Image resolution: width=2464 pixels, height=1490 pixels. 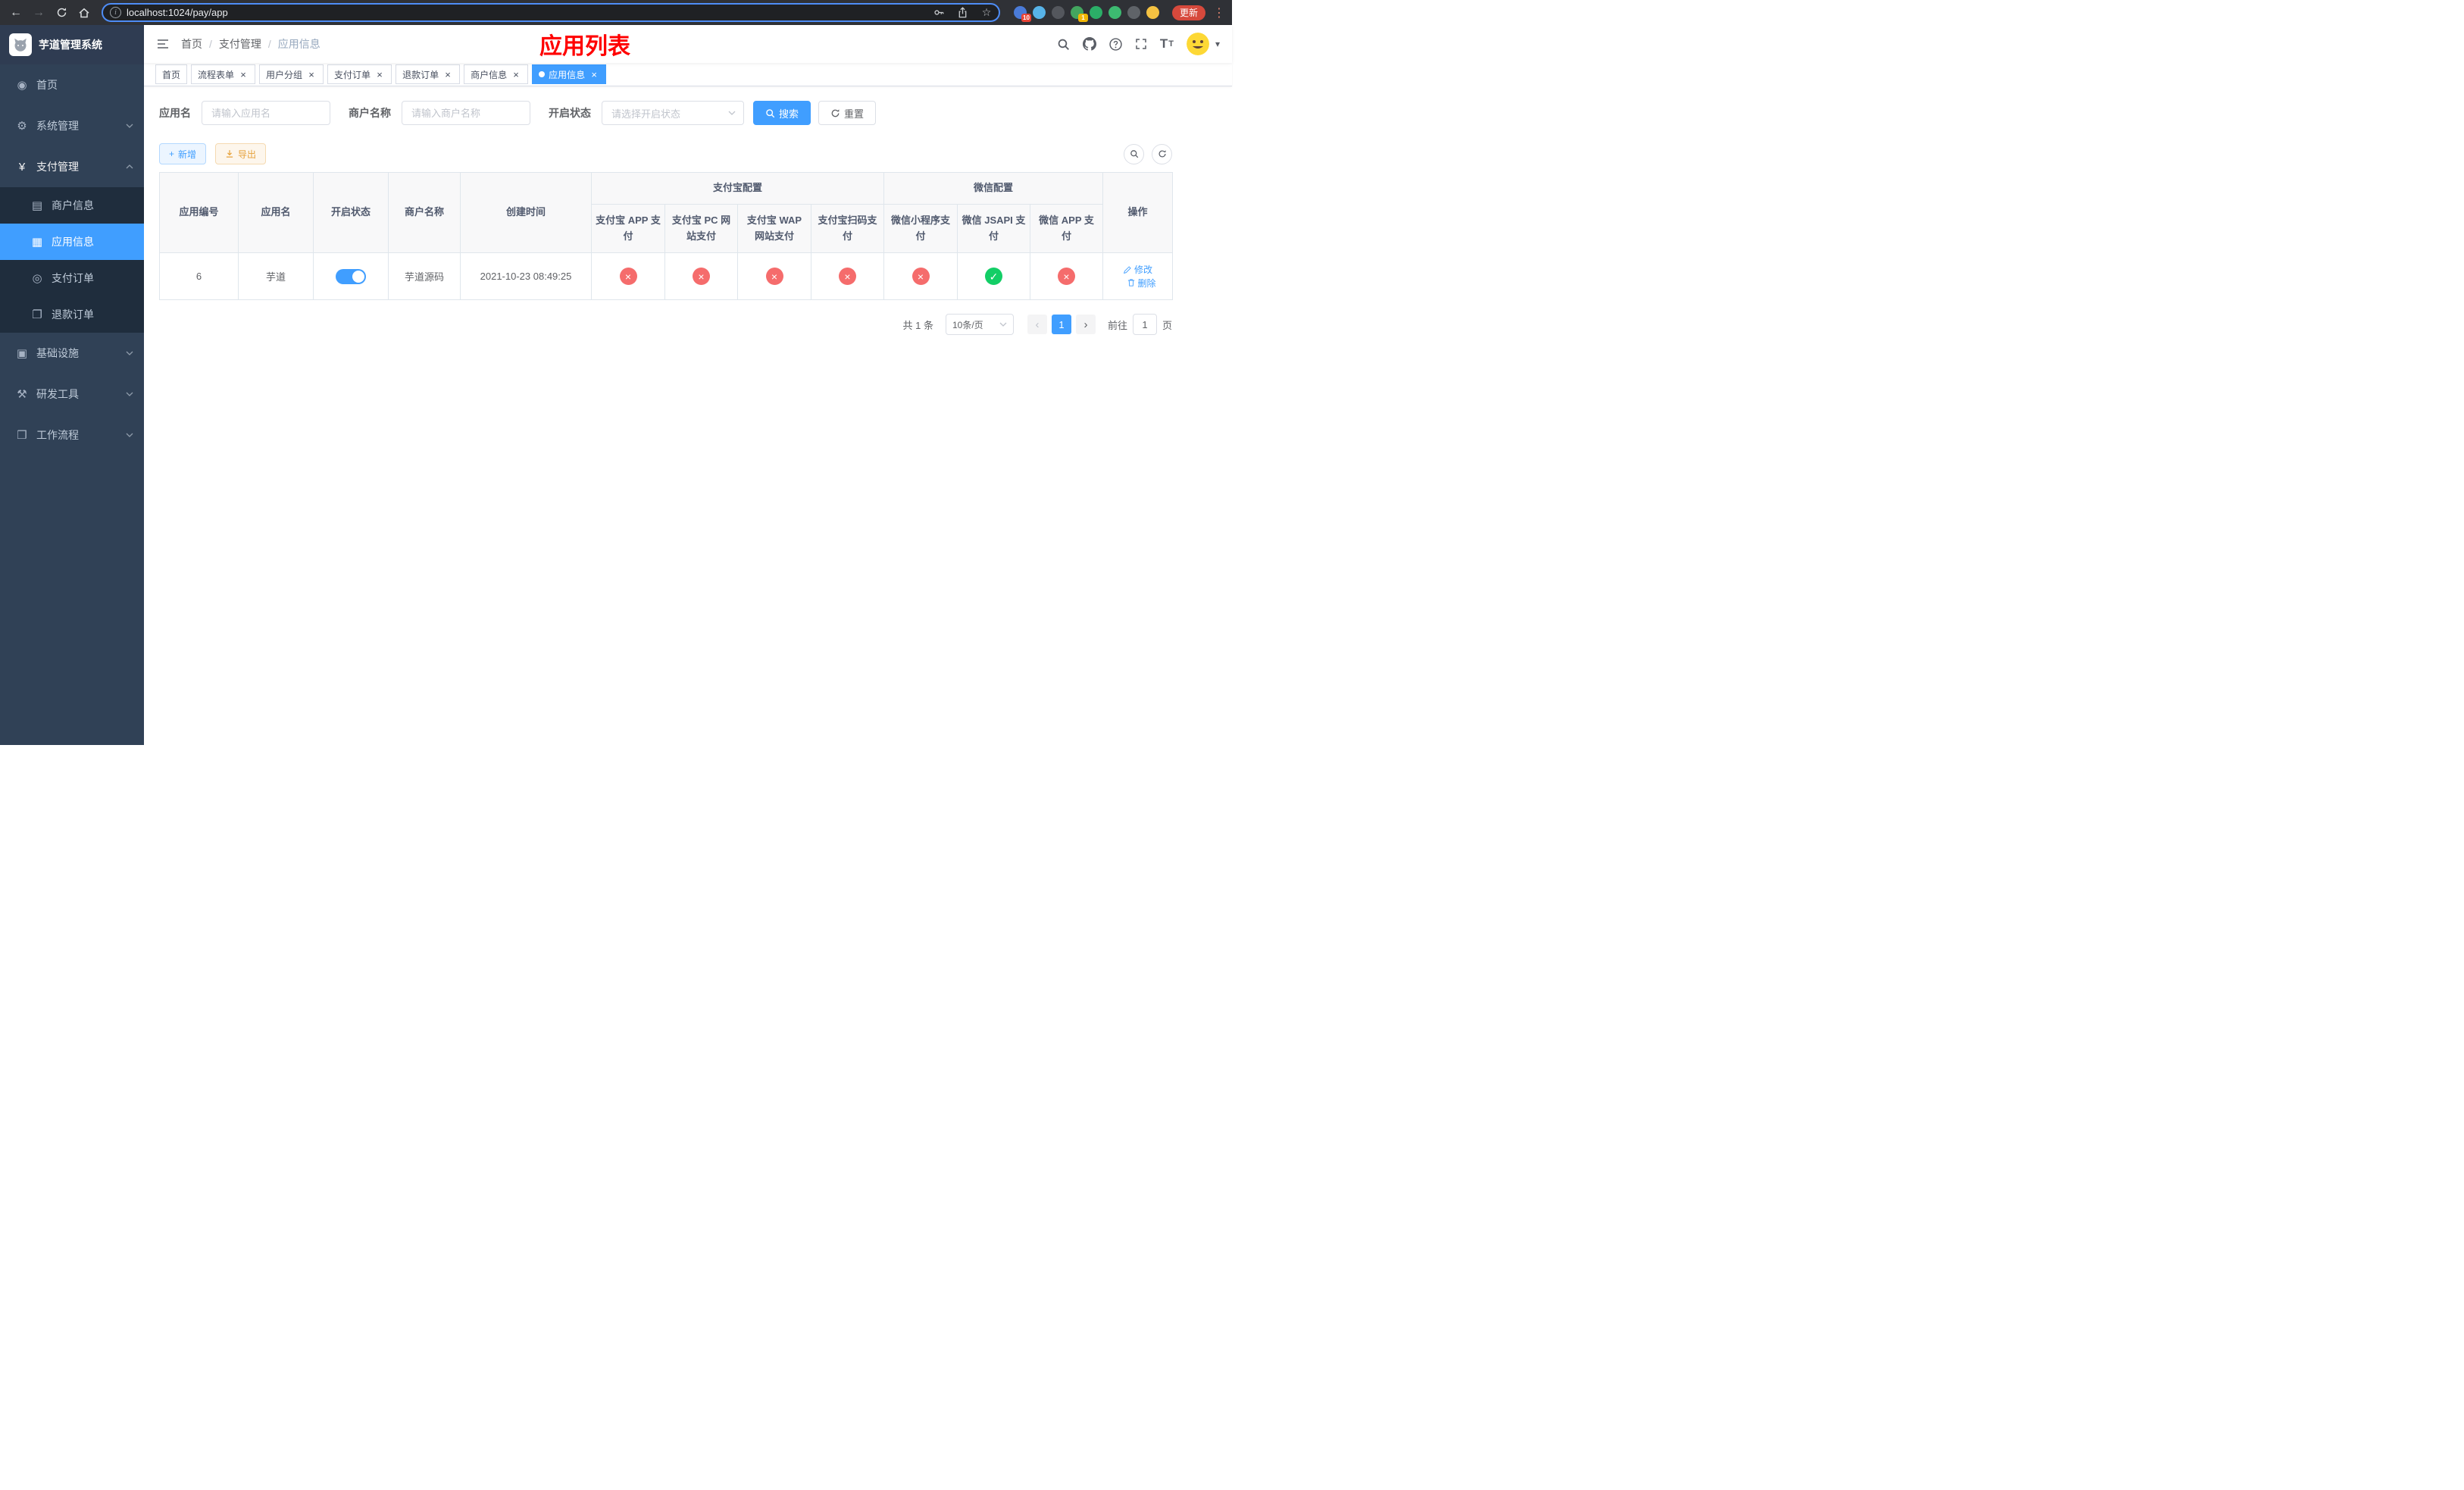 What do you see at coordinates (284, 74) in the screenshot?
I see `tab-label: 用户分组` at bounding box center [284, 74].